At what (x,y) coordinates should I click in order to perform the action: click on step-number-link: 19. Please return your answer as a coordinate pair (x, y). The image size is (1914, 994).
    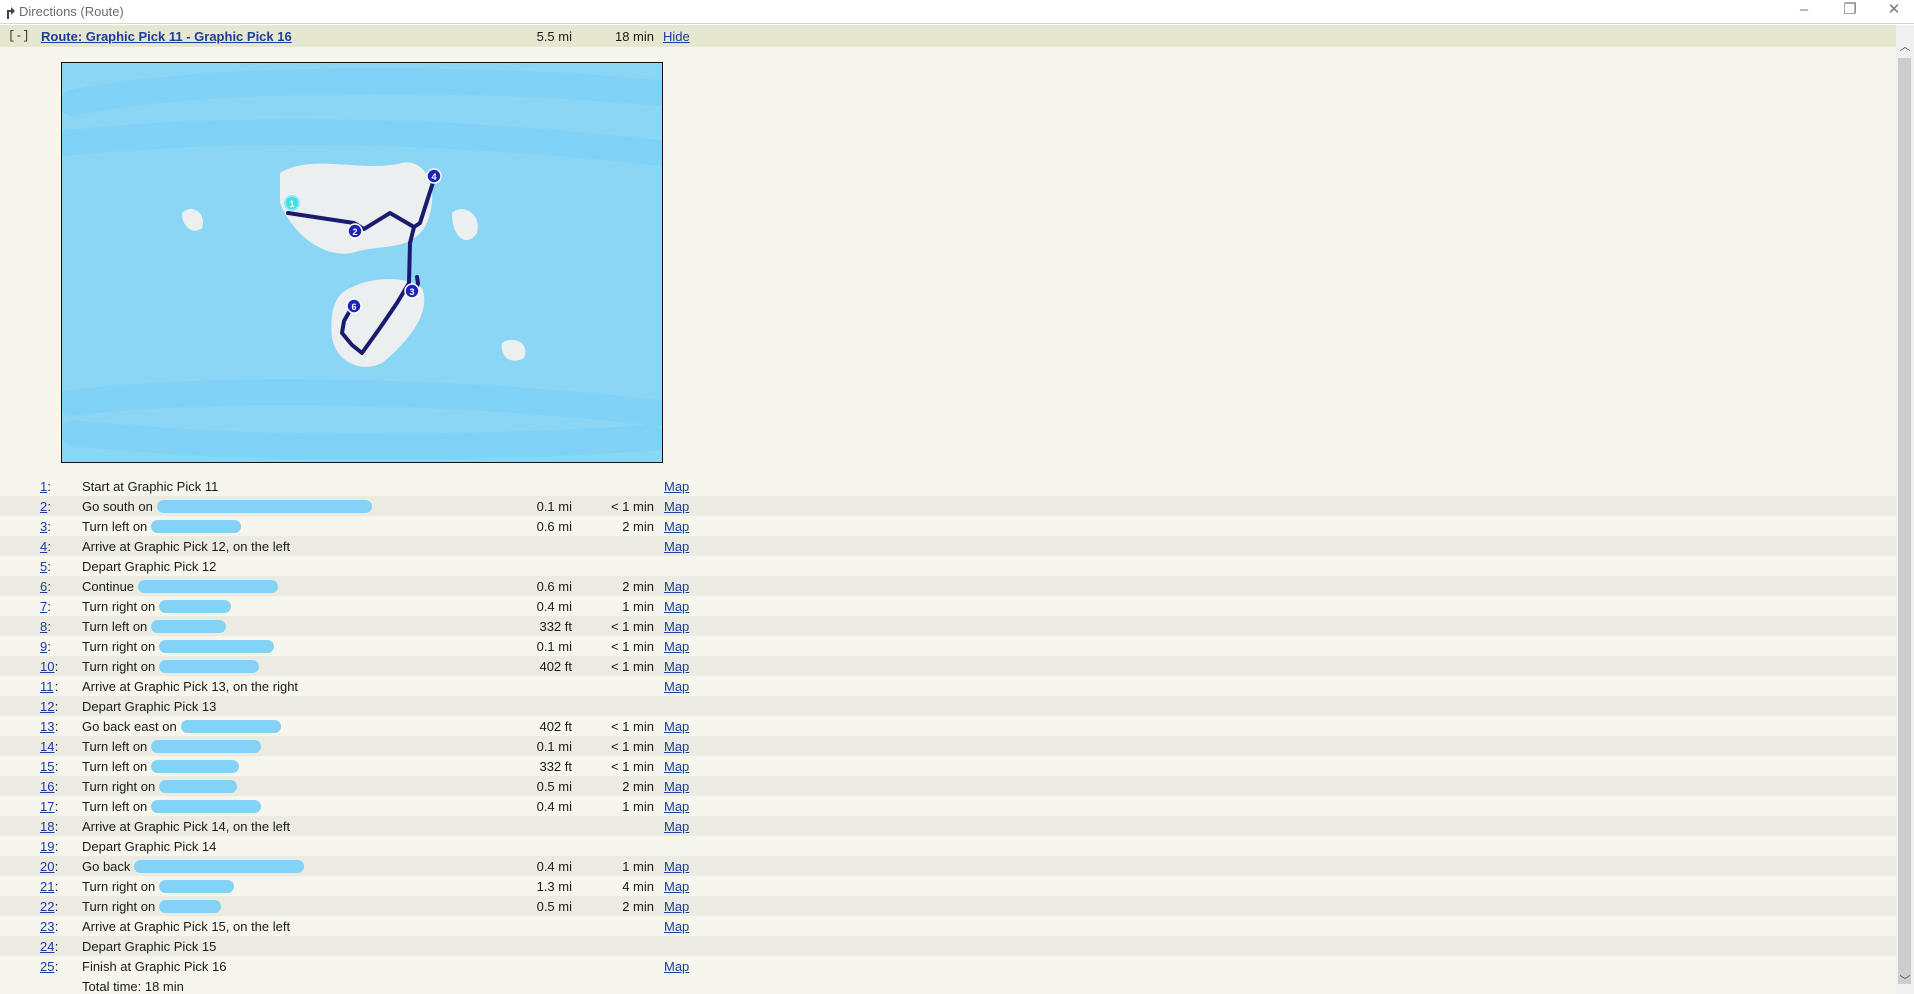
    Looking at the image, I should click on (47, 846).